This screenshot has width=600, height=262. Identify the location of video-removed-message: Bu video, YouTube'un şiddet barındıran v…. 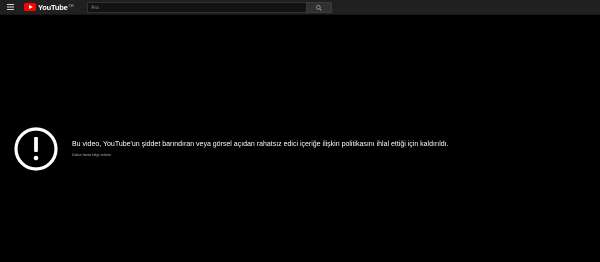
(260, 144).